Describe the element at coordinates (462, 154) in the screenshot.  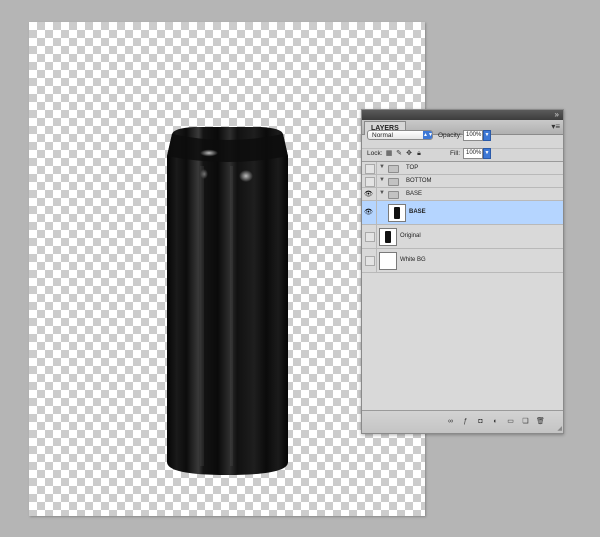
I see `lock-controls: Lock: ▦ ✎ ✥ 🔒︎ Fill: 100% ▼` at that location.